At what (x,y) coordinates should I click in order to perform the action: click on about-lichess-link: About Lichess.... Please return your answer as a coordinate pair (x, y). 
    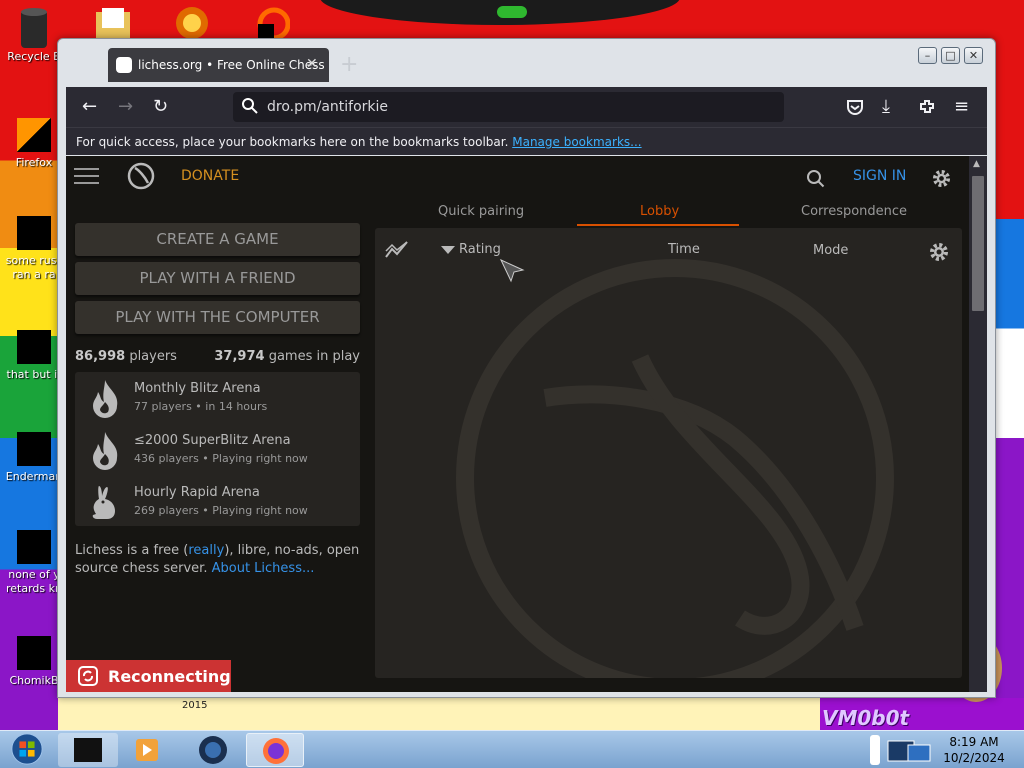
    Looking at the image, I should click on (263, 568).